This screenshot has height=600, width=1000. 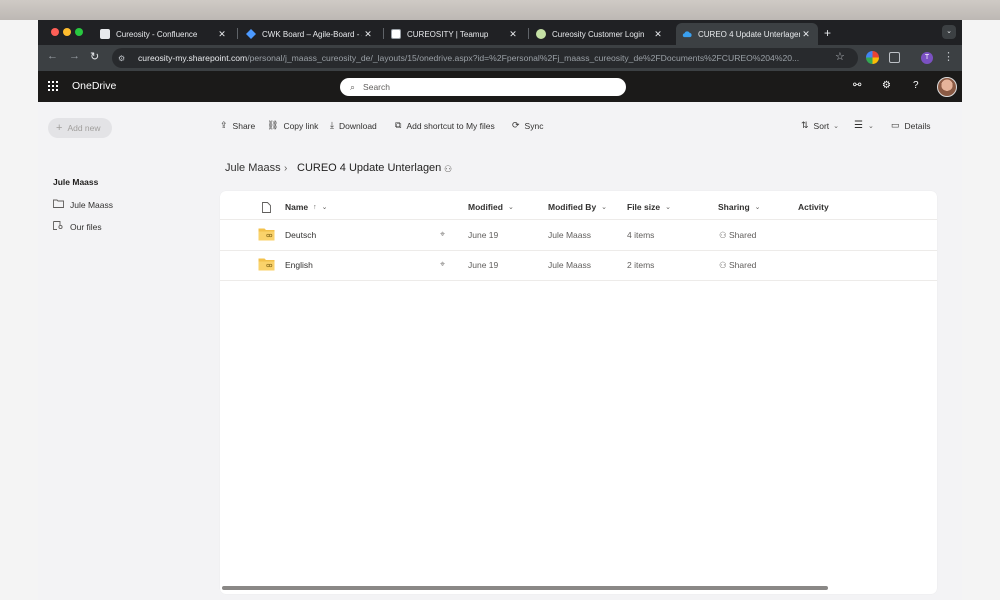 What do you see at coordinates (253, 168) in the screenshot?
I see `breadcrumb-root: Jule Maass` at bounding box center [253, 168].